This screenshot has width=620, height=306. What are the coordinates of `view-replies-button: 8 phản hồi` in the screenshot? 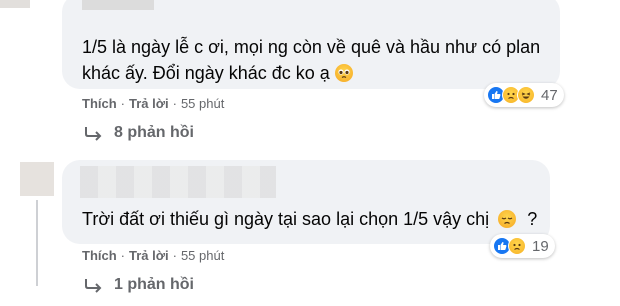 It's located at (139, 133).